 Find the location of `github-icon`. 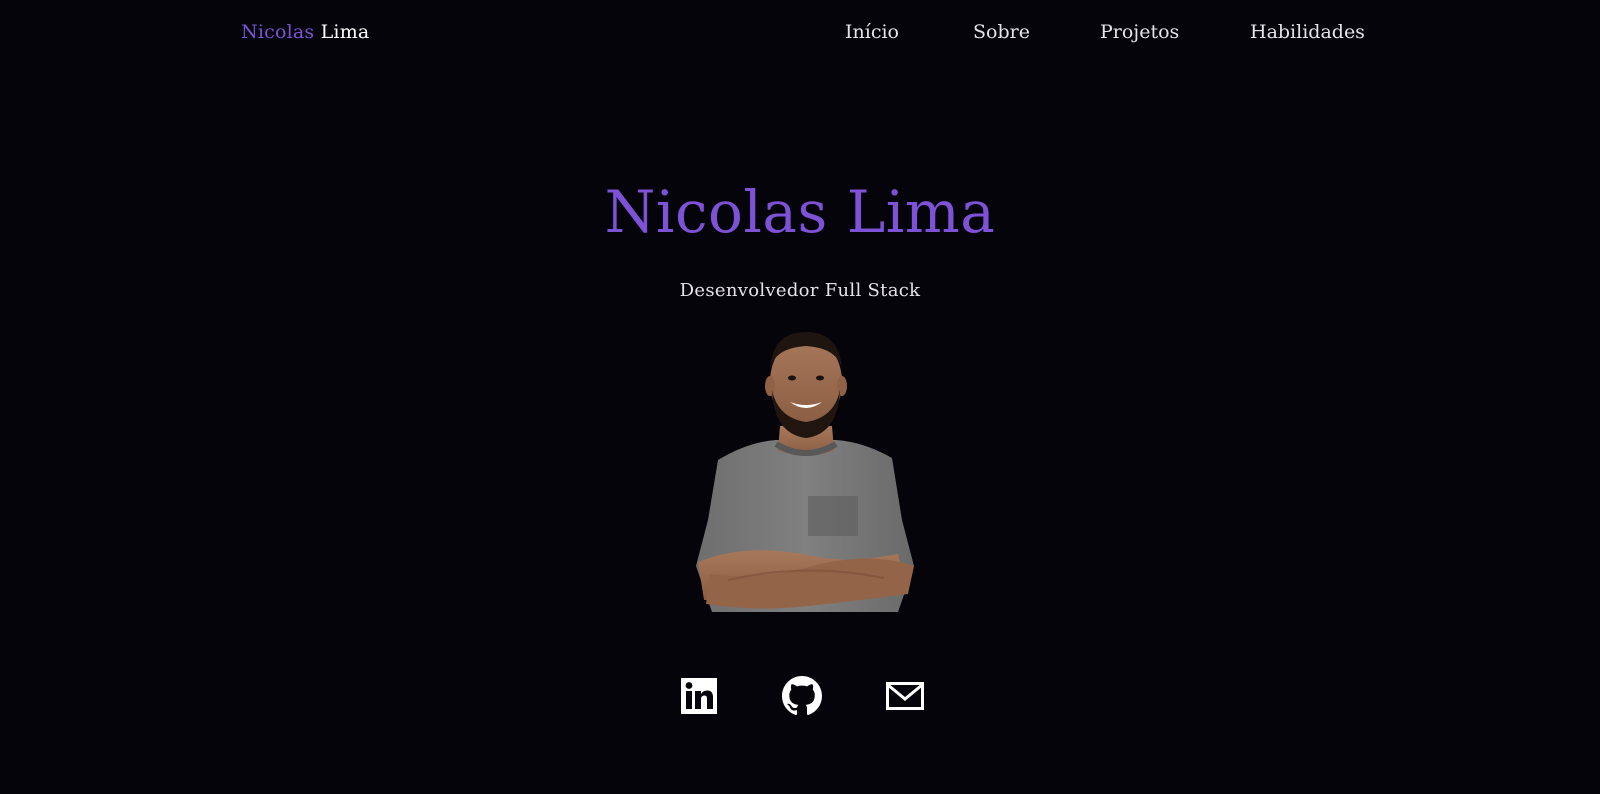

github-icon is located at coordinates (802, 696).